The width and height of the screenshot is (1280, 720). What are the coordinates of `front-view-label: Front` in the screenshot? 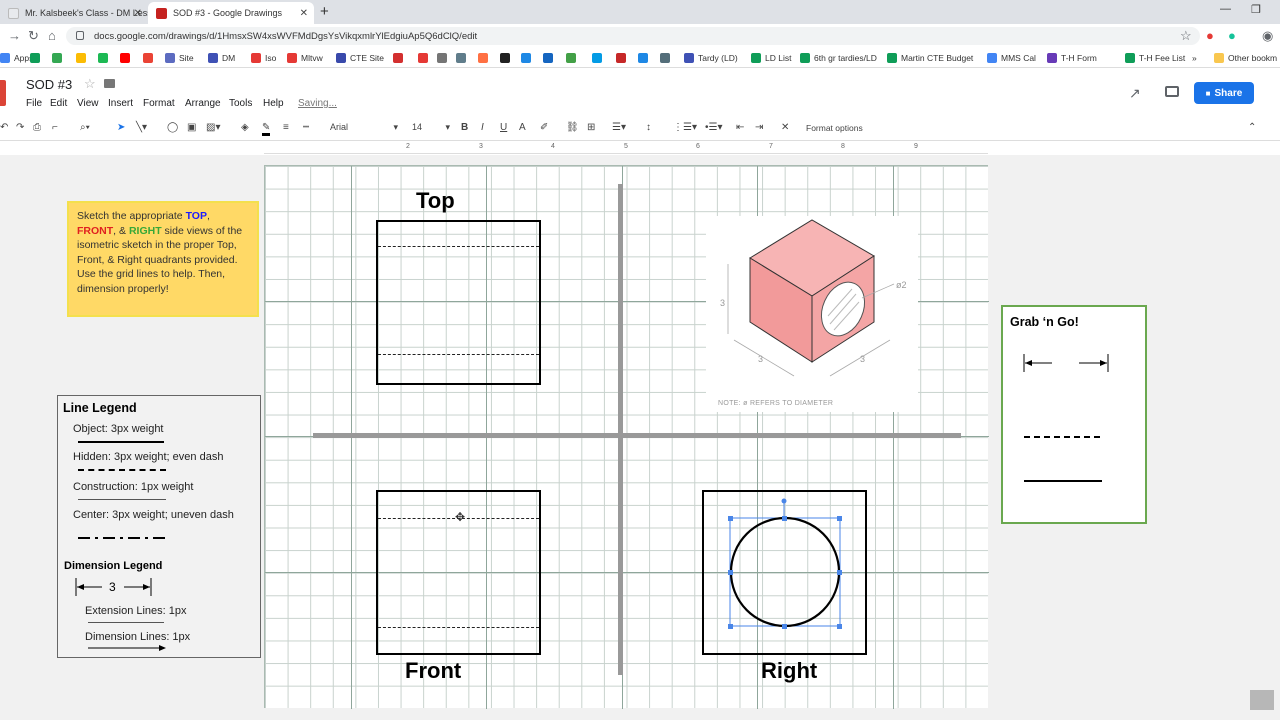 It's located at (433, 671).